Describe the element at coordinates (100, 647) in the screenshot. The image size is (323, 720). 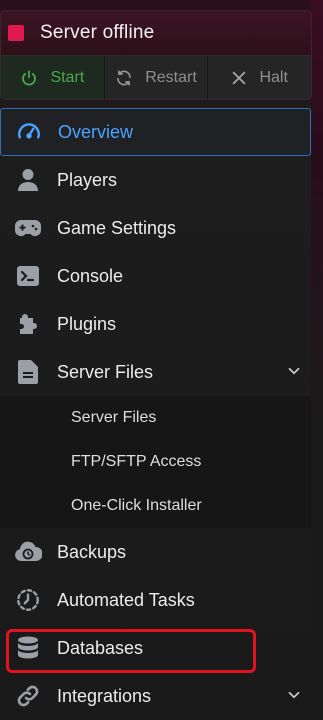
I see `sidebar-item-label: Databases` at that location.